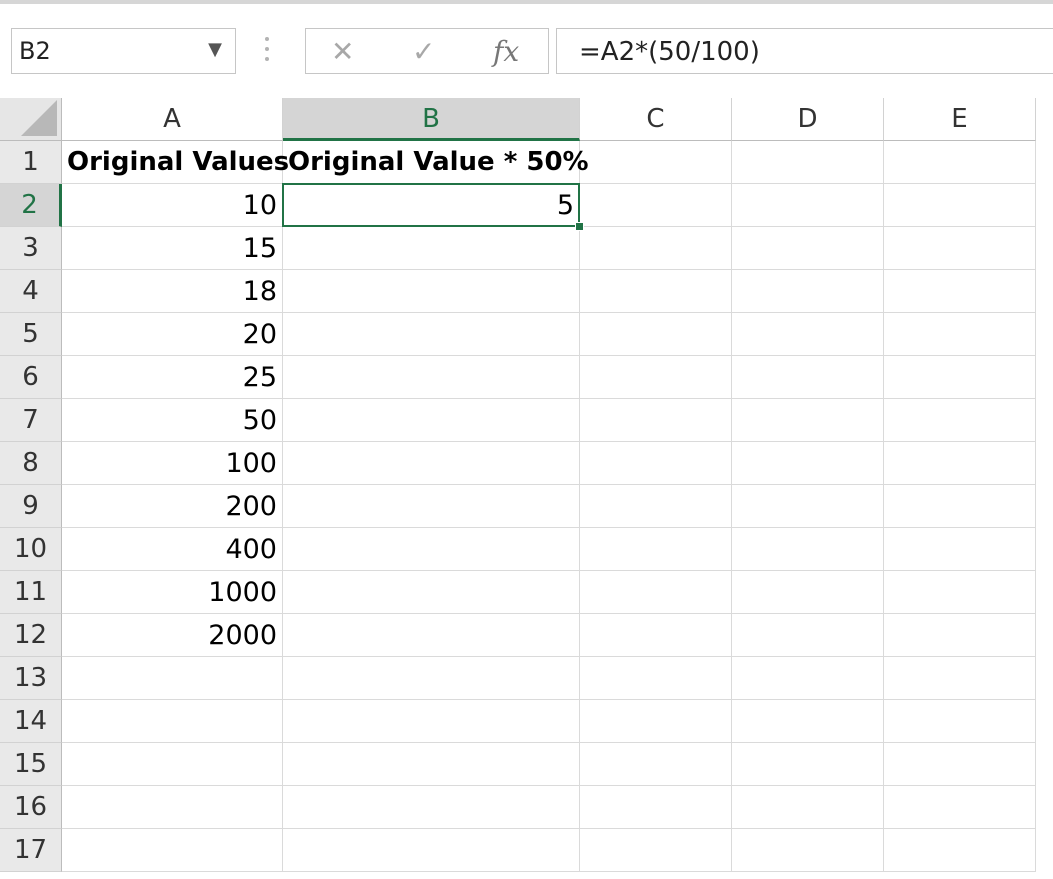 This screenshot has height=879, width=1053. What do you see at coordinates (960, 506) in the screenshot?
I see `cell-e9` at bounding box center [960, 506].